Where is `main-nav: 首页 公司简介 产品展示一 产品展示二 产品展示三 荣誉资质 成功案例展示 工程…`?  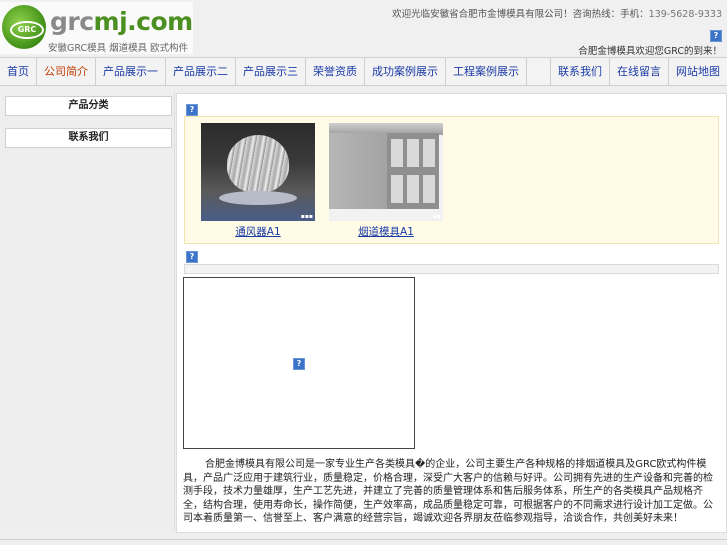
main-nav: 首页 公司简介 产品展示一 产品展示二 产品展示三 荣誉资质 成功案例展示 工程… is located at coordinates (363, 71).